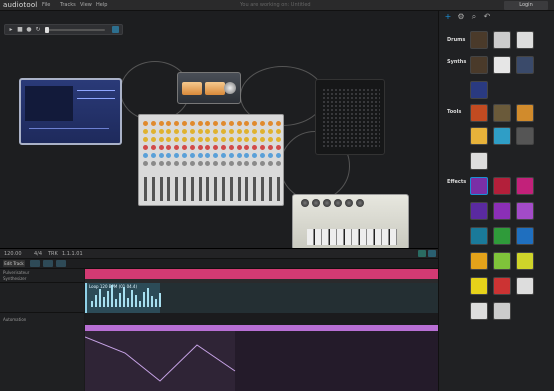  Describe the element at coordinates (448, 17) in the screenshot. I see `plus-icon: +` at that location.